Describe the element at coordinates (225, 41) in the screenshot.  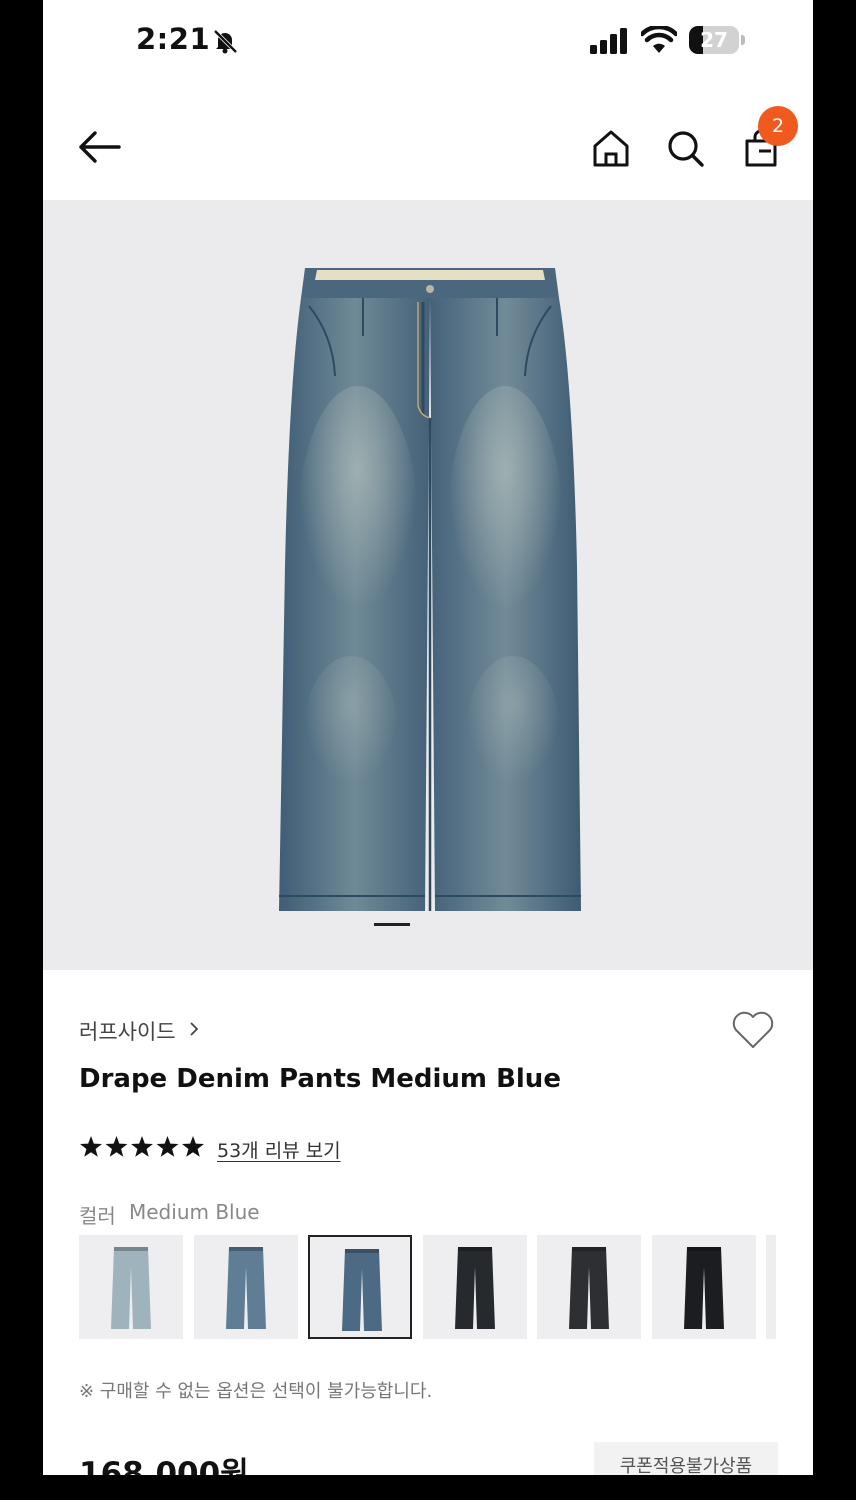
I see `bell-slash-icon` at that location.